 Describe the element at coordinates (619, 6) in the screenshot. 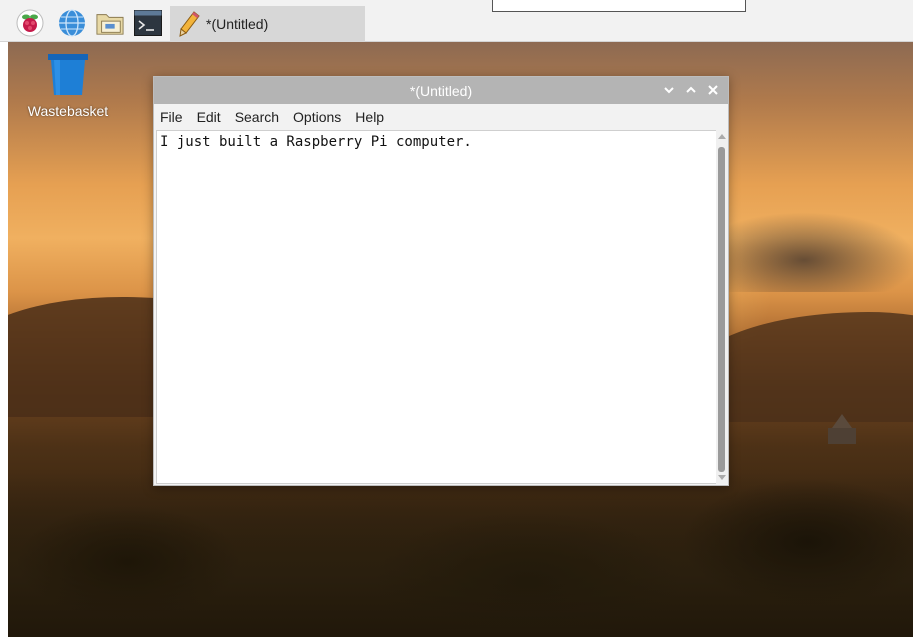

I see `taskbar-popup-box` at that location.